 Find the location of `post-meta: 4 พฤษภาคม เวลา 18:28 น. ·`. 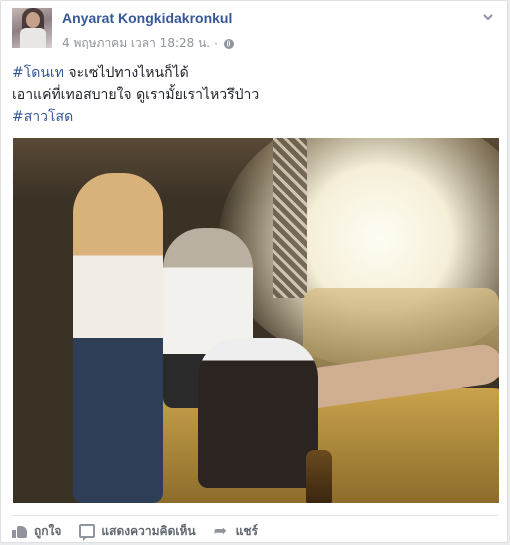

post-meta: 4 พฤษภาคม เวลา 18:28 น. · is located at coordinates (148, 43).